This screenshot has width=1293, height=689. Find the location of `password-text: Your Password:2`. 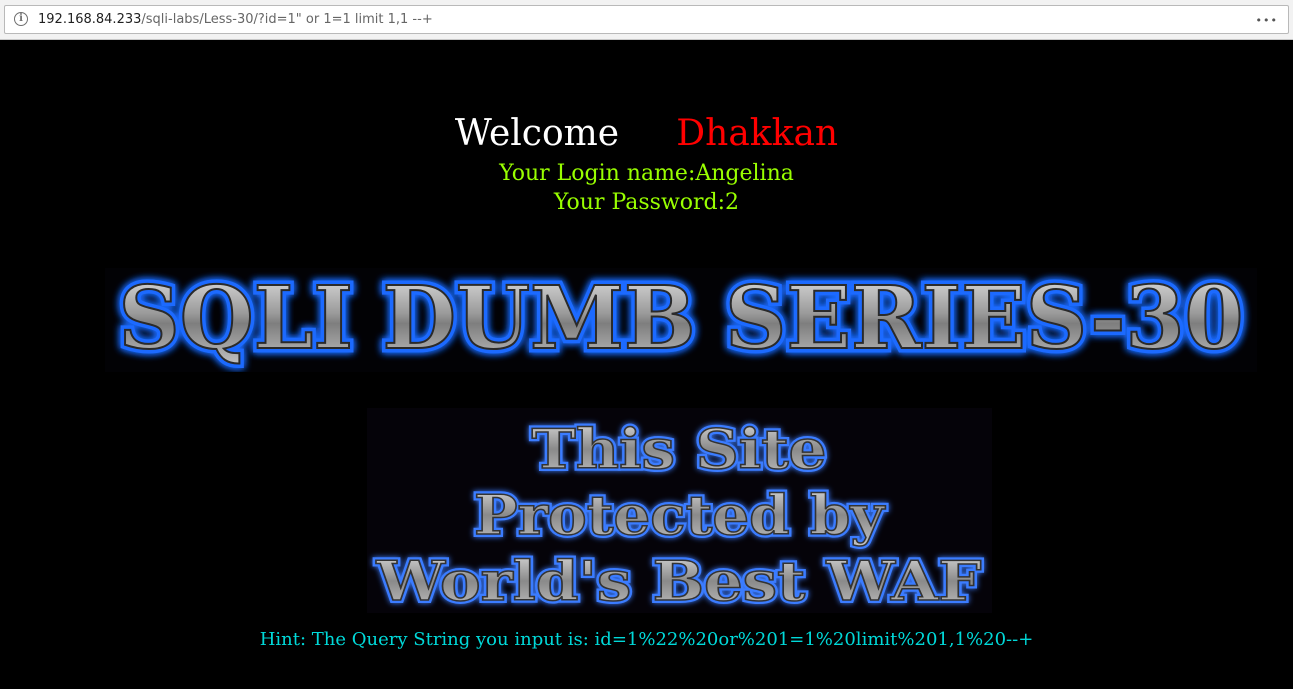

password-text: Your Password:2 is located at coordinates (646, 202).